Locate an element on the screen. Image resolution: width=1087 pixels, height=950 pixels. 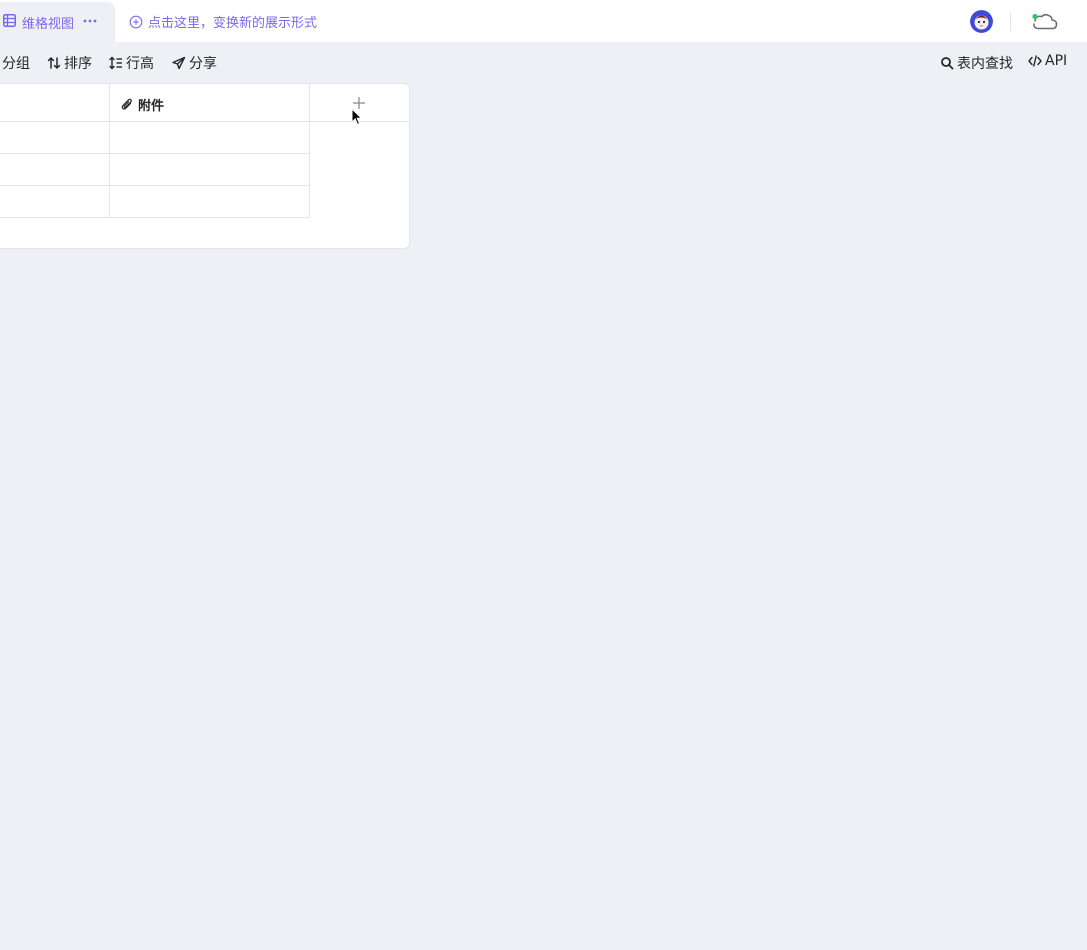
avatar is located at coordinates (981, 21).